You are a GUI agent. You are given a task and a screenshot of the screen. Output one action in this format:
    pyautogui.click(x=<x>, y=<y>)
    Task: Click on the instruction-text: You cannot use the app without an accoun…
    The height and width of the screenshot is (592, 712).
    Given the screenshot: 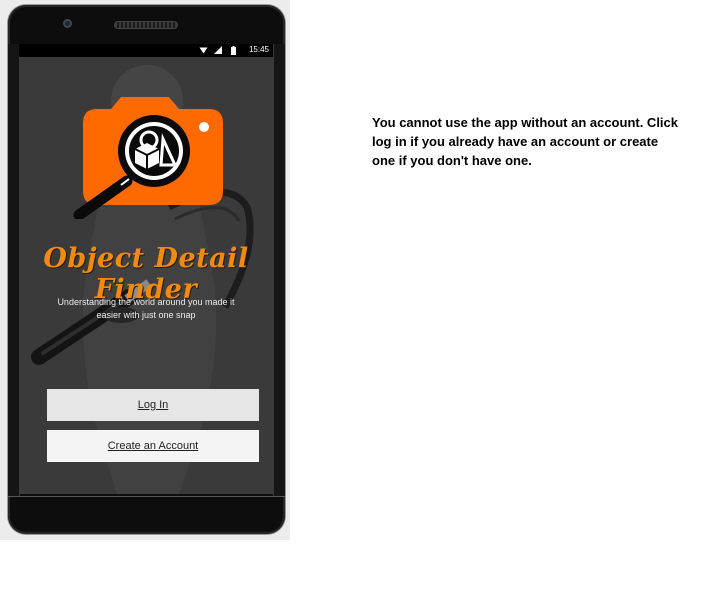 What is the action you would take?
    pyautogui.click(x=525, y=141)
    